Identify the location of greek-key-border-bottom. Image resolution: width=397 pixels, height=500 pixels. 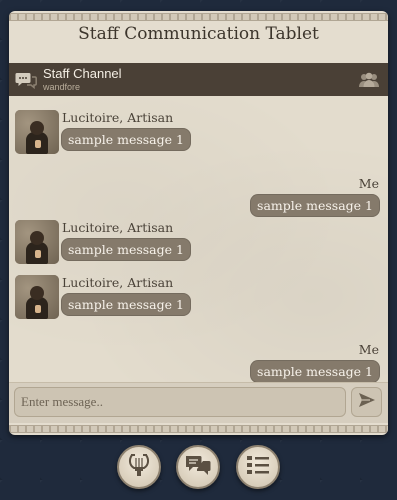
(198, 429).